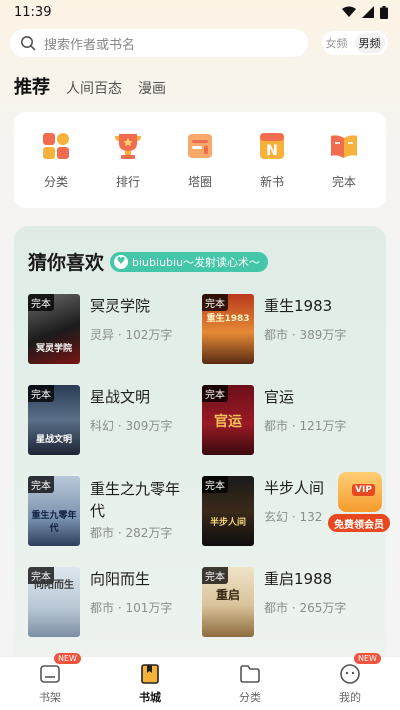 The height and width of the screenshot is (710, 400). I want to click on book-item: 完本 重启 重启1988 都市 · 265万字, so click(287, 602).